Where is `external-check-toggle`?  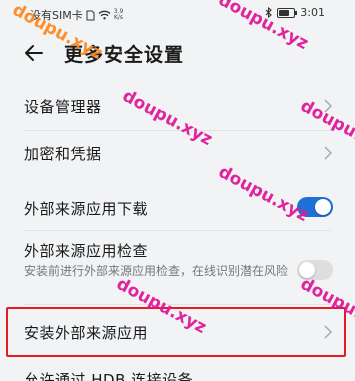 external-check-toggle is located at coordinates (315, 270).